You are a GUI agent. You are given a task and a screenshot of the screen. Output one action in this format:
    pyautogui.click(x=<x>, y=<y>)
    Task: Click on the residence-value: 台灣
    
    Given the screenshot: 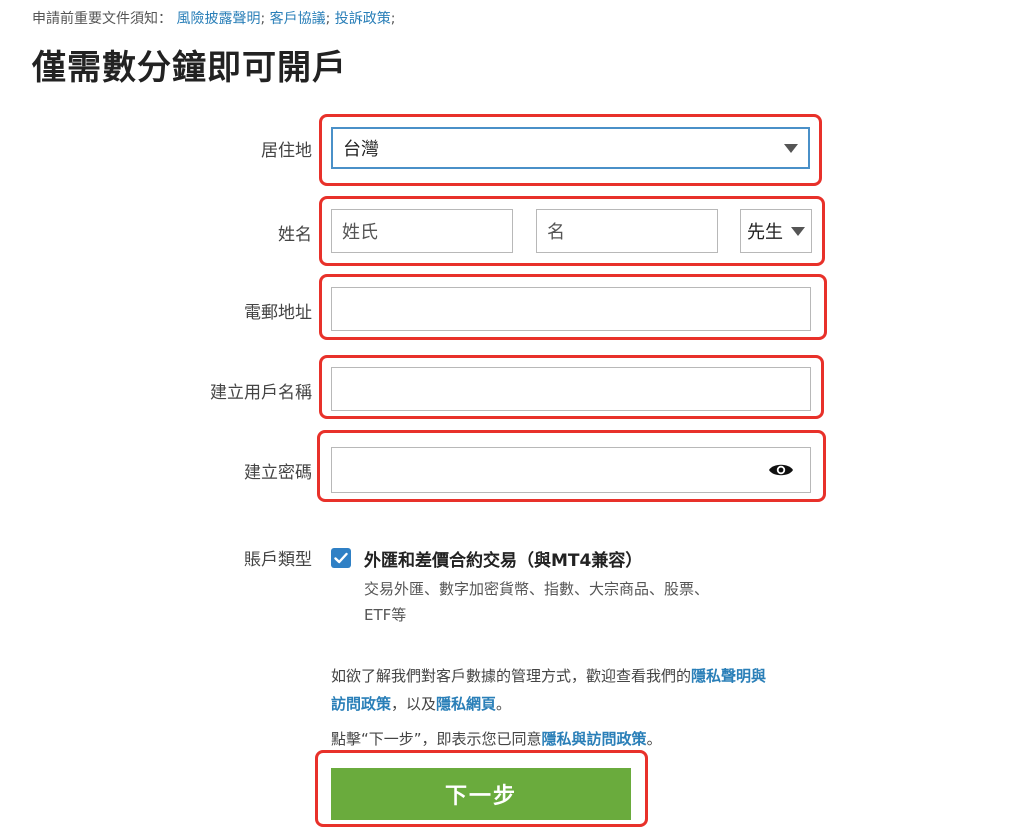 What is the action you would take?
    pyautogui.click(x=361, y=149)
    